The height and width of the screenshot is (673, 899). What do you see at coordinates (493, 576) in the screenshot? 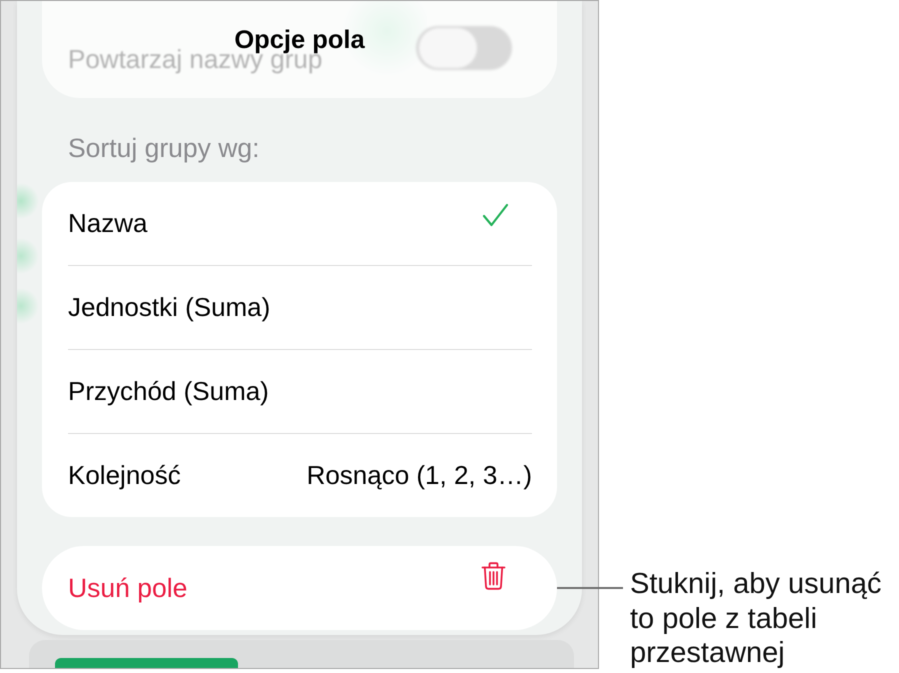
I see `trash-icon` at bounding box center [493, 576].